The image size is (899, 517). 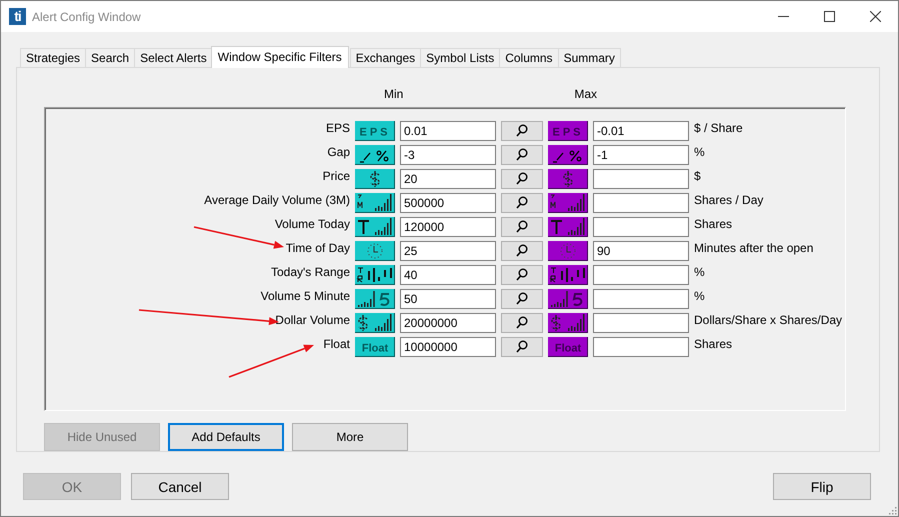 What do you see at coordinates (448, 298) in the screenshot?
I see `min-value-field: 50` at bounding box center [448, 298].